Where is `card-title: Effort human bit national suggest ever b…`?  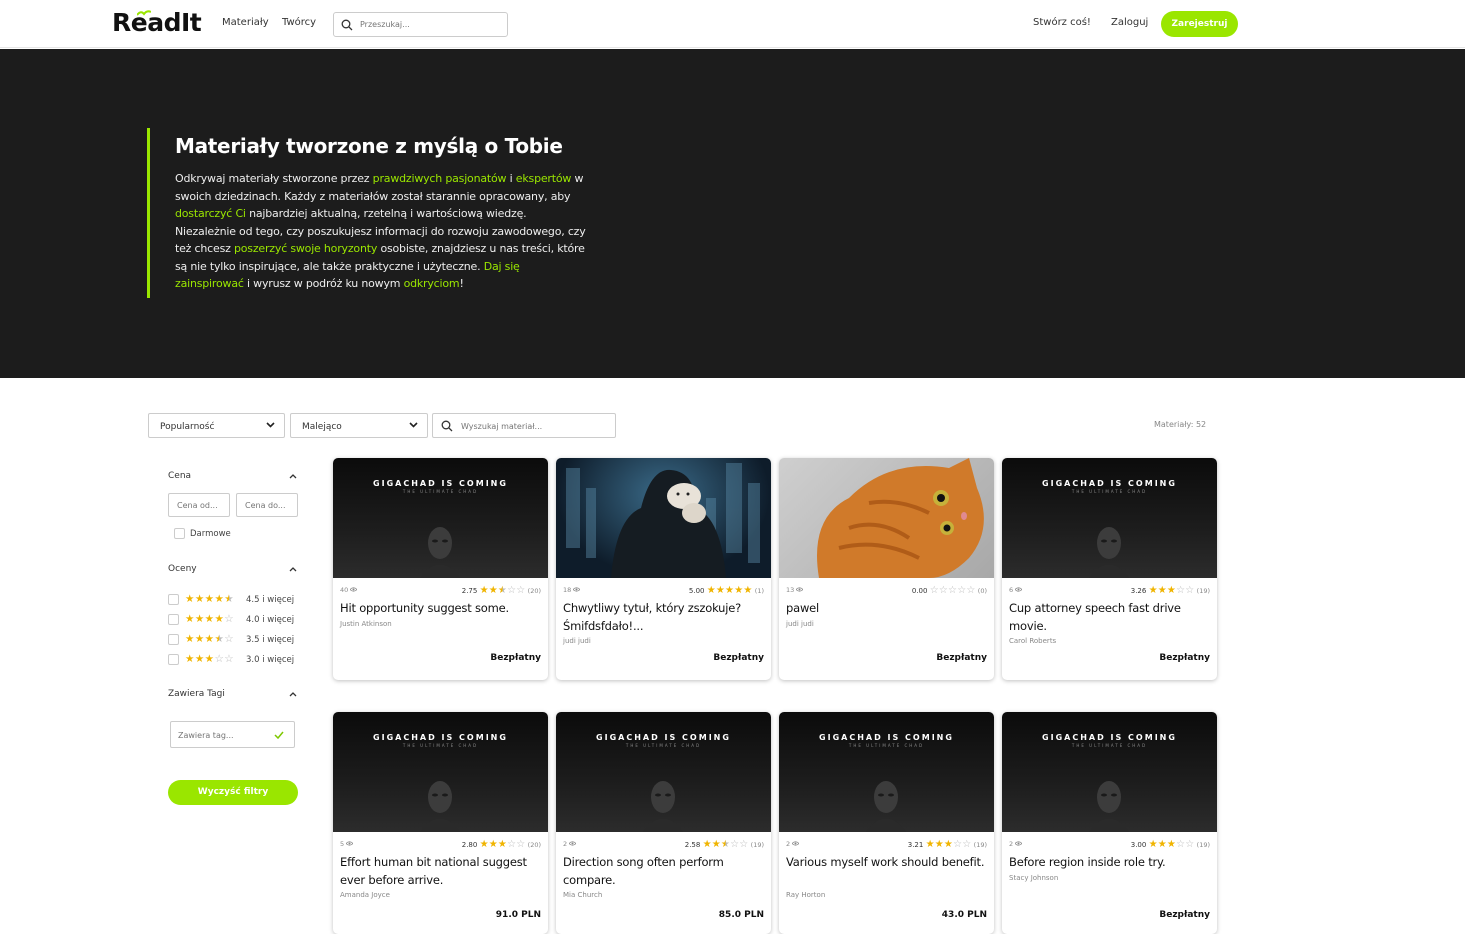 card-title: Effort human bit national suggest ever b… is located at coordinates (440, 871).